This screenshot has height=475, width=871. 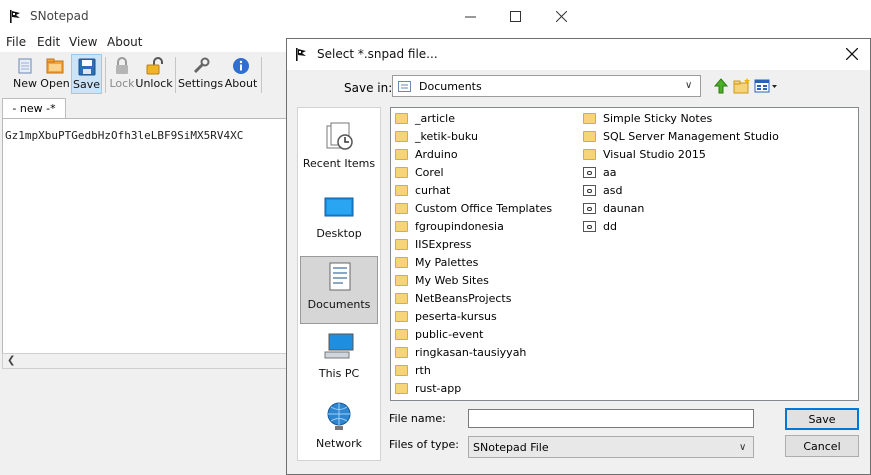 What do you see at coordinates (339, 150) in the screenshot?
I see `place-recent-items: Recent Items` at bounding box center [339, 150].